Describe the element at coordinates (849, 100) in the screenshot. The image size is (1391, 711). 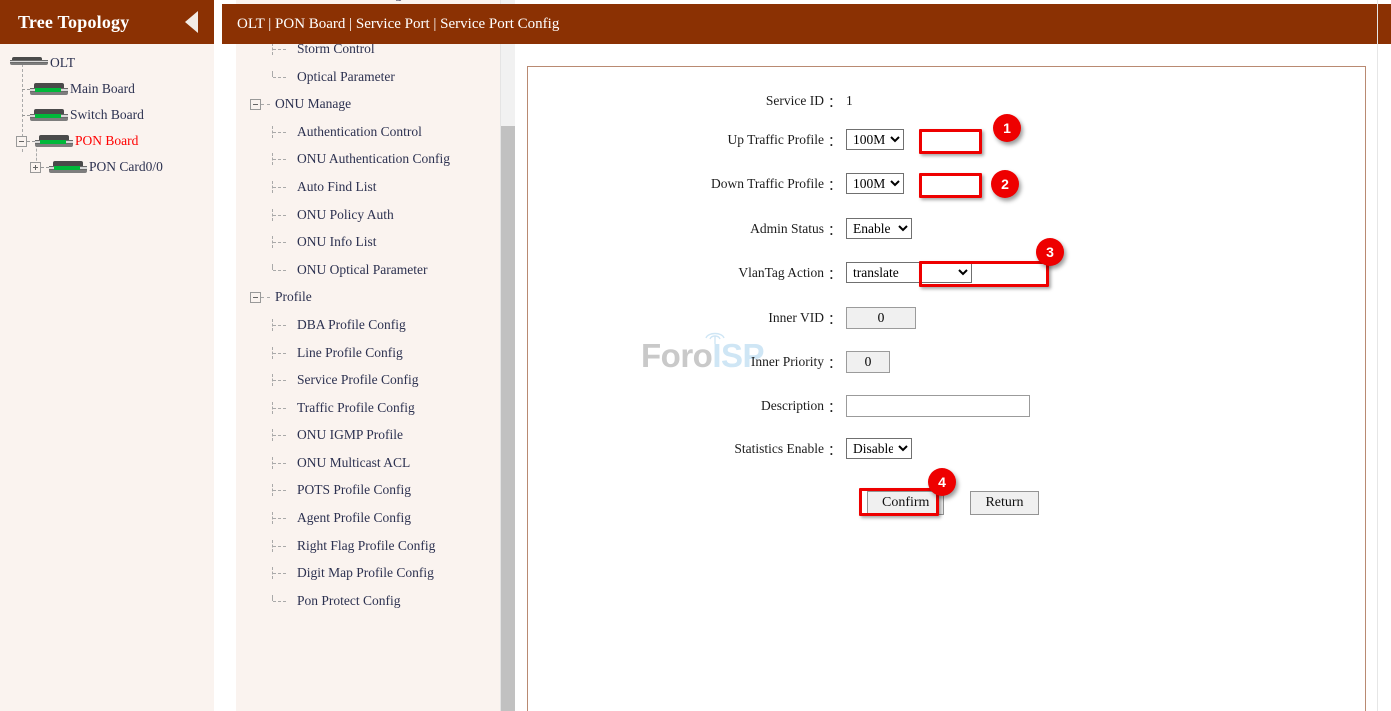
I see `service-id-value: 1` at that location.